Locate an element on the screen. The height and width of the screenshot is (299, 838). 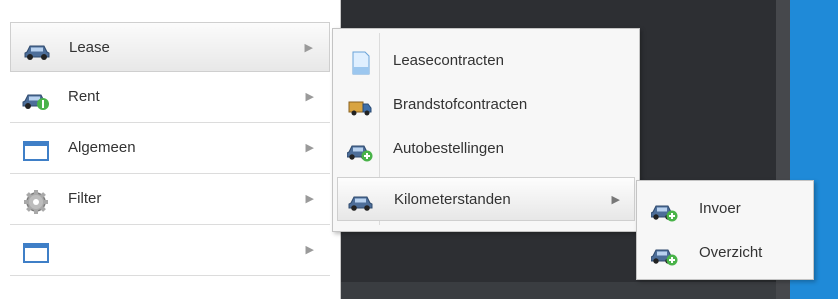
gear-icon is located at coordinates (36, 200).